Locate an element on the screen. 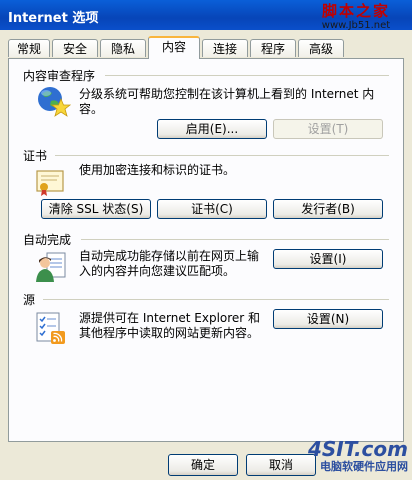  brand-tagline: 电脑软硬件应用网 is located at coordinates (364, 466).